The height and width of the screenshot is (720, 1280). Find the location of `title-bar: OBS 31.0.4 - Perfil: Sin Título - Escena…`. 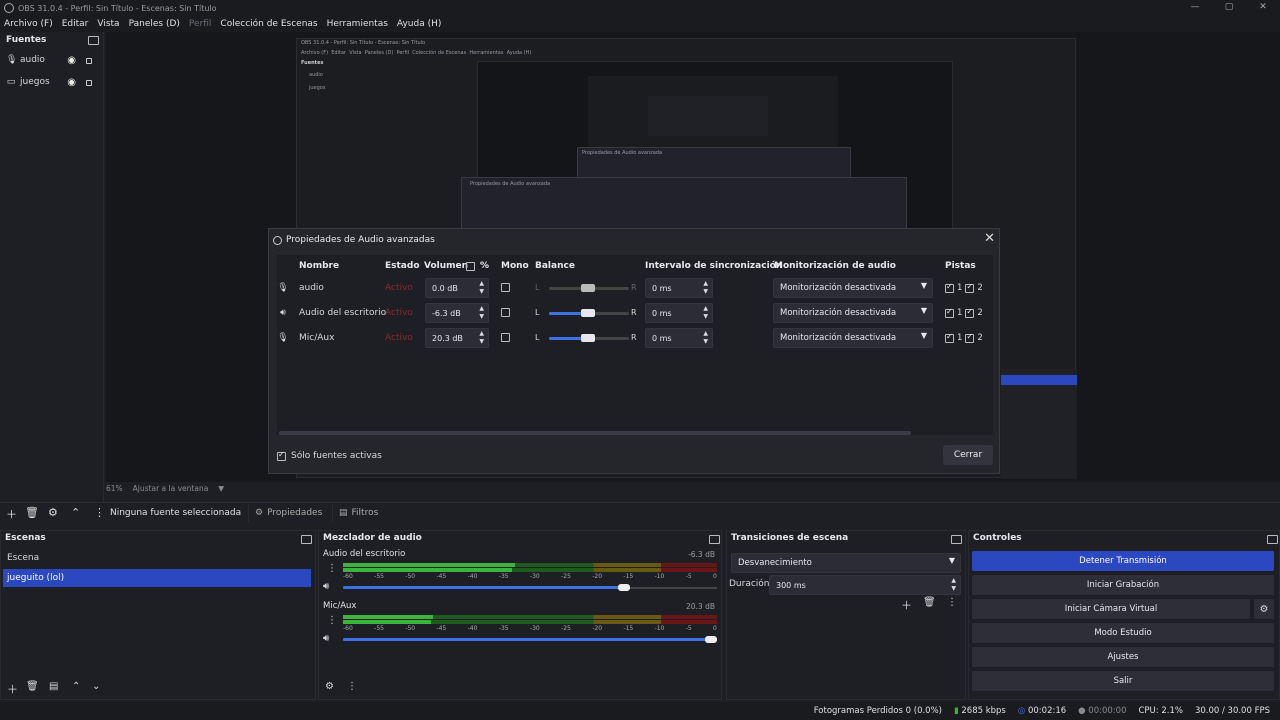

title-bar: OBS 31.0.4 - Perfil: Sin Título - Escena… is located at coordinates (640, 8).